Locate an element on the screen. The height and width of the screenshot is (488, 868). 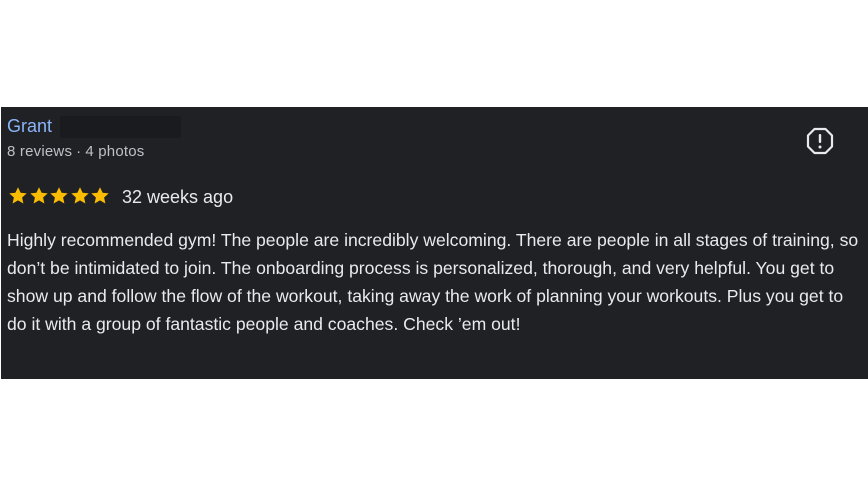
report-button is located at coordinates (820, 141).